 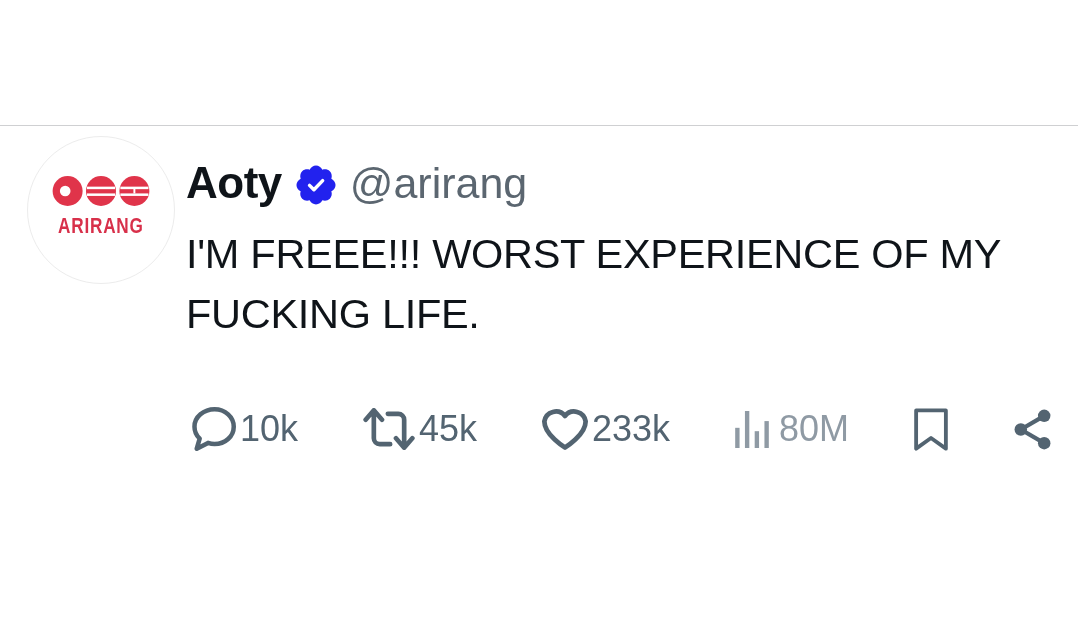 I want to click on heart-icon, so click(x=565, y=429).